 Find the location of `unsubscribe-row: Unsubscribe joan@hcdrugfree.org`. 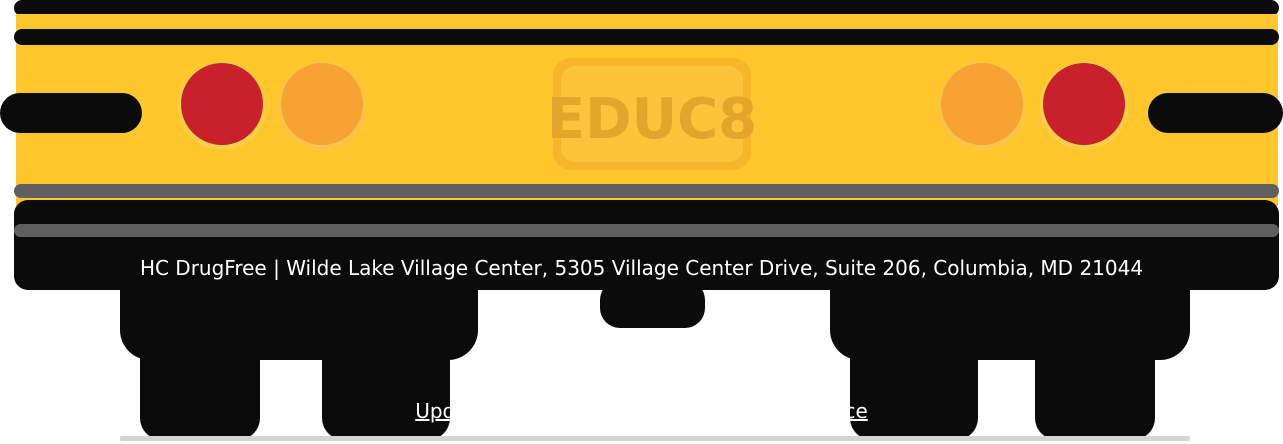

unsubscribe-row: Unsubscribe joan@hcdrugfree.org is located at coordinates (641, 368).